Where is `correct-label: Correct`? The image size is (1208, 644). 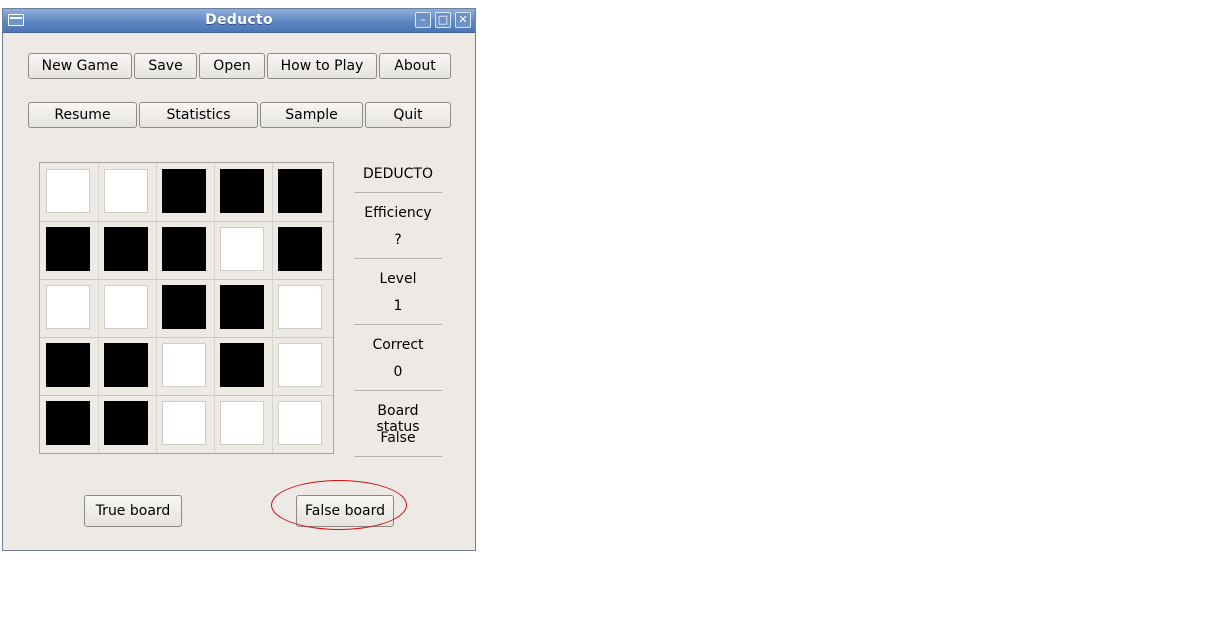 correct-label: Correct is located at coordinates (398, 345).